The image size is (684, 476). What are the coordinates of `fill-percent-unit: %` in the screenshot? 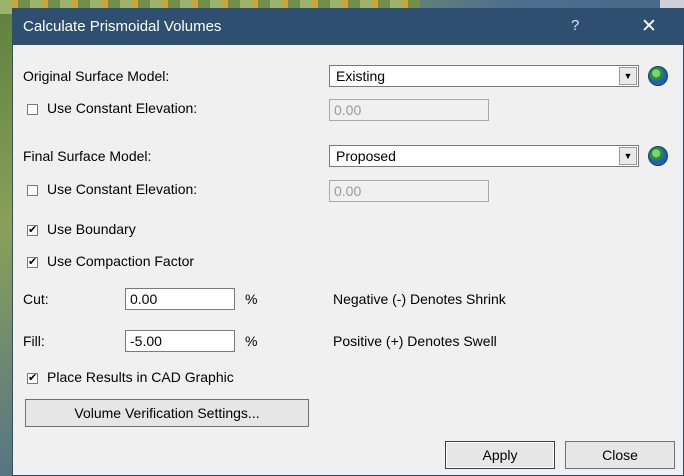 It's located at (251, 341).